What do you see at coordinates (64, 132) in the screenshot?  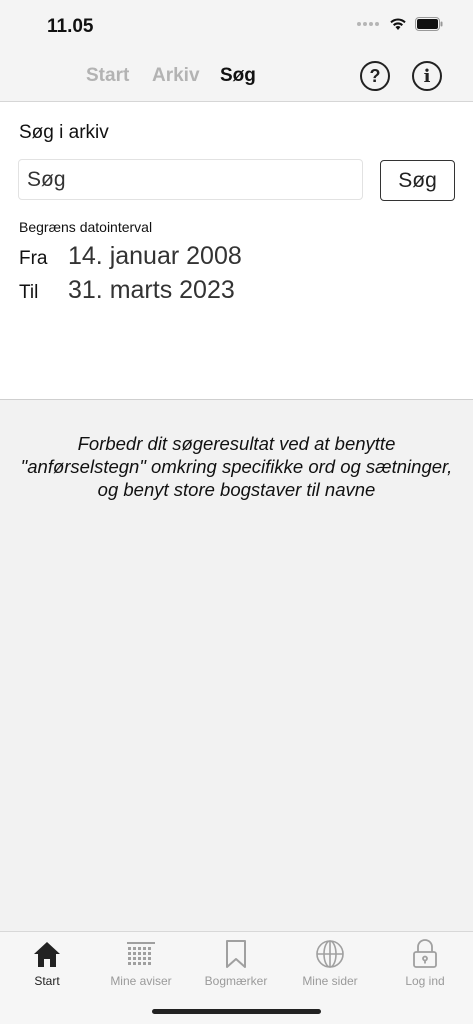 I see `page-title: Søg i arkiv` at bounding box center [64, 132].